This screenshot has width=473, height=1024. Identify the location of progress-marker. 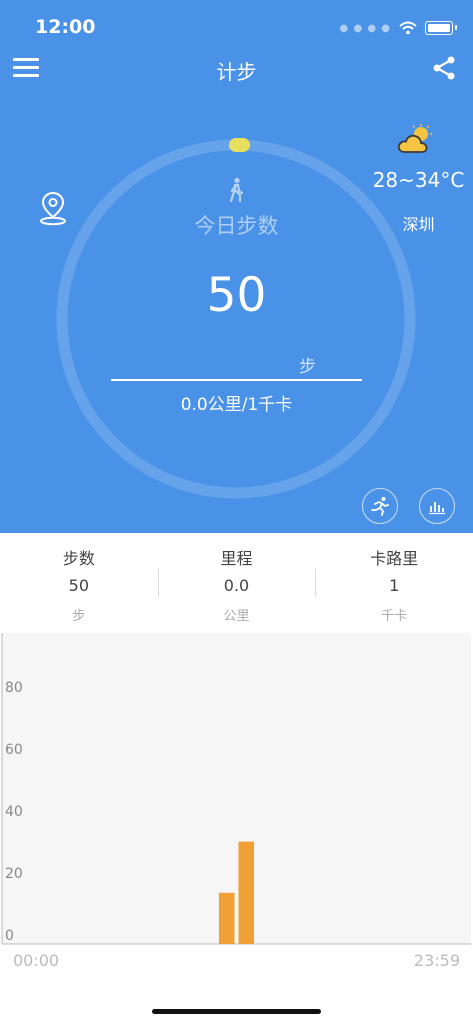
(239, 145).